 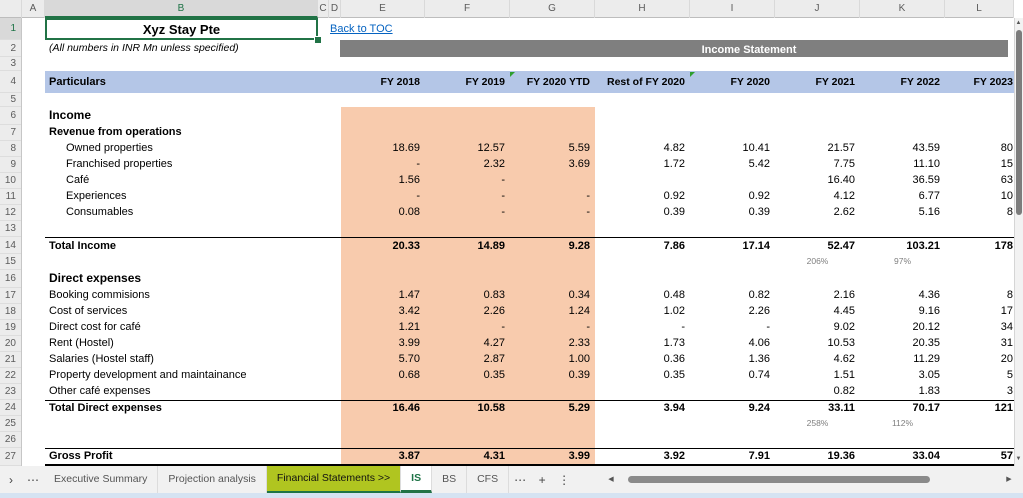 What do you see at coordinates (817, 312) in the screenshot?
I see `cell-J18: 4.45` at bounding box center [817, 312].